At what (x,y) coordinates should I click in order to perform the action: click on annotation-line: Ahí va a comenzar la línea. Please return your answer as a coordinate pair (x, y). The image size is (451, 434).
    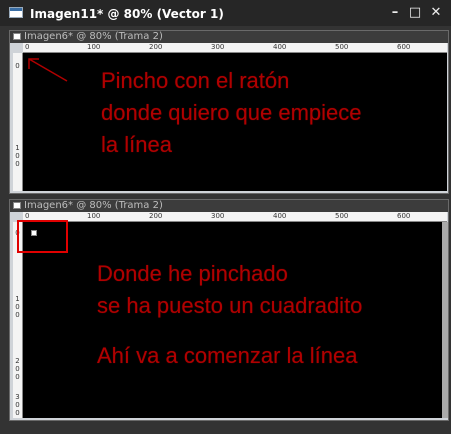
    Looking at the image, I should click on (227, 355).